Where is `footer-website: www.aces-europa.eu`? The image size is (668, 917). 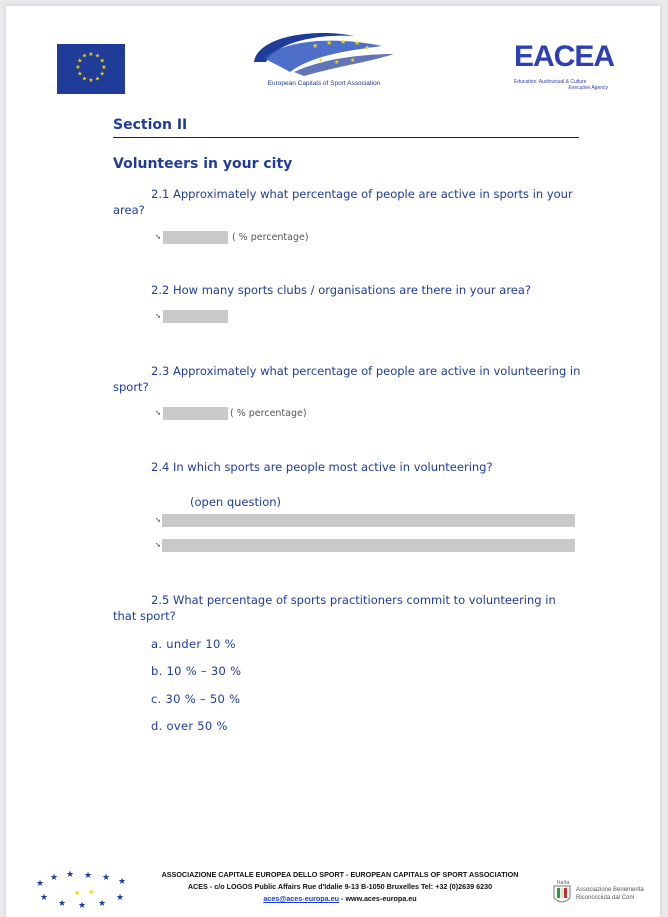 footer-website: www.aces-europa.eu is located at coordinates (381, 898).